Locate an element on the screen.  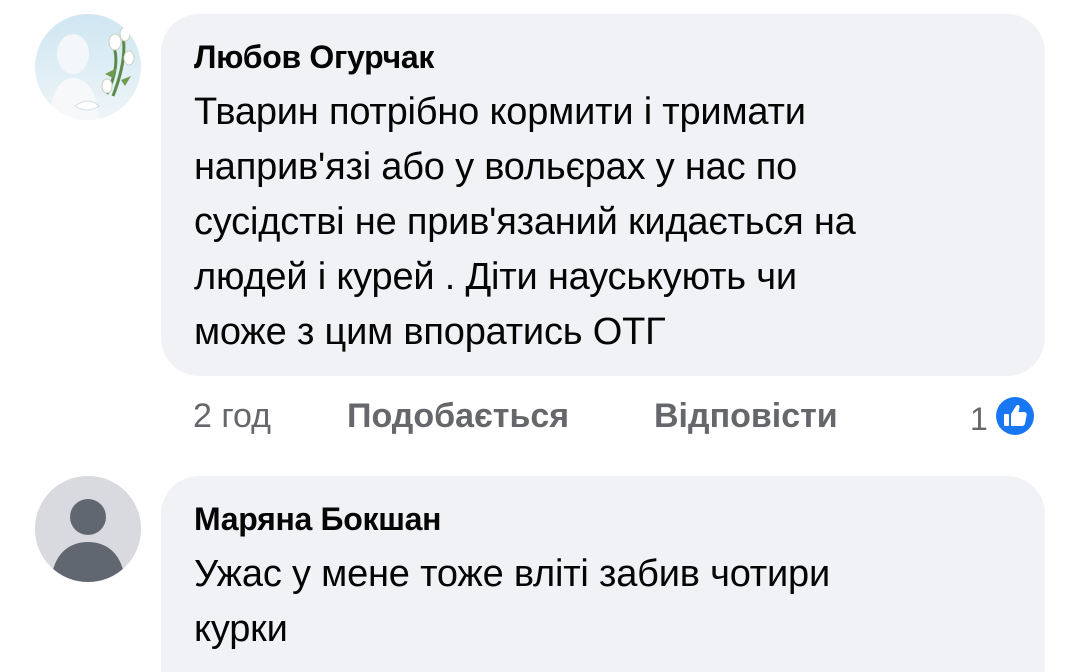
like-button: Подобається is located at coordinates (458, 416).